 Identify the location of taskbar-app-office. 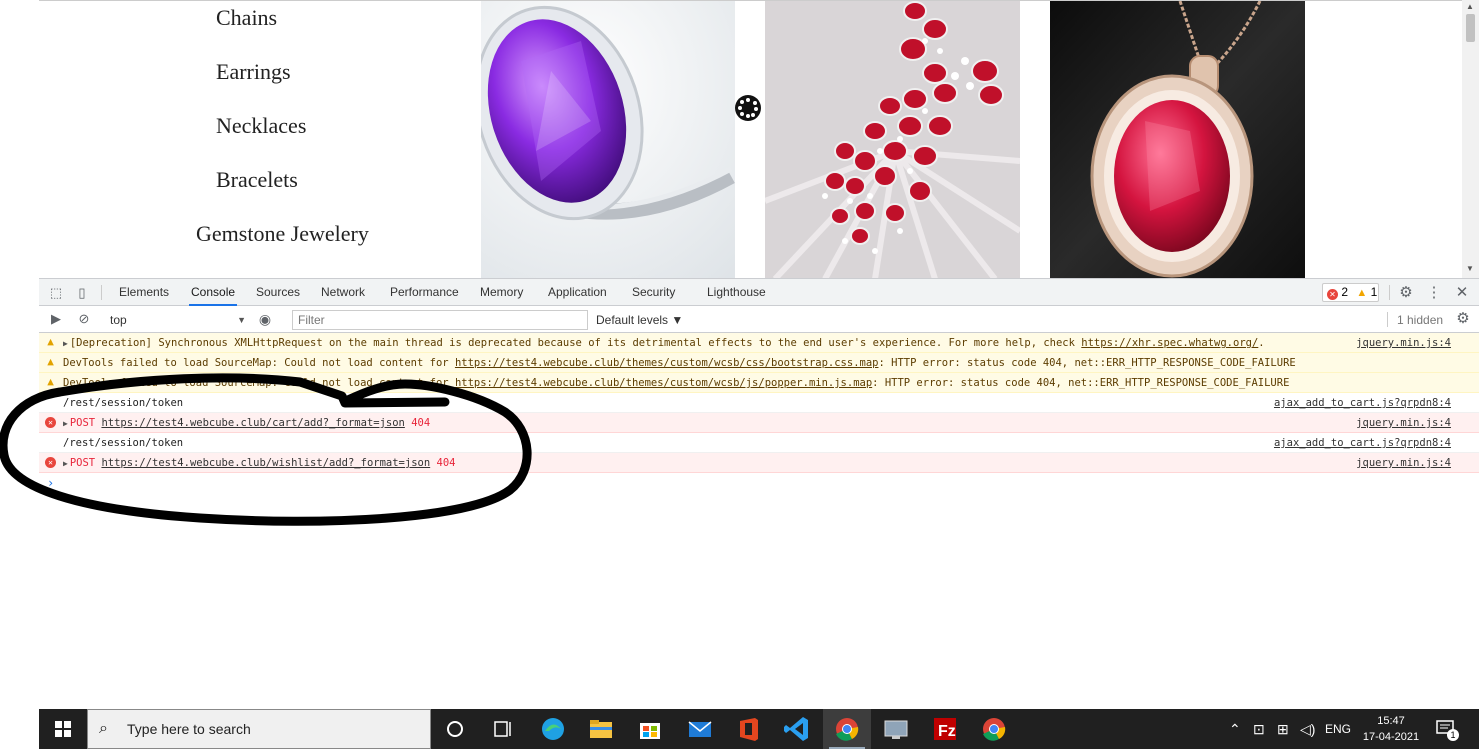
(749, 729).